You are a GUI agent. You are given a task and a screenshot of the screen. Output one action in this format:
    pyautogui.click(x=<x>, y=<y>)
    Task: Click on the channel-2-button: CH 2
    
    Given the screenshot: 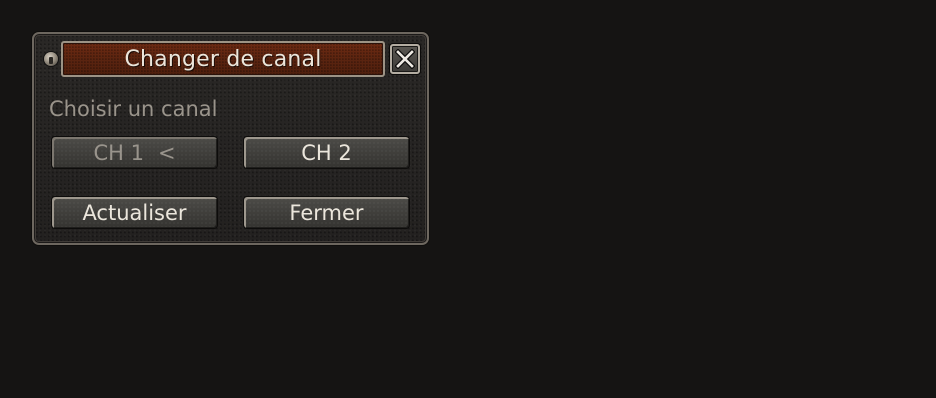 What is the action you would take?
    pyautogui.click(x=326, y=152)
    